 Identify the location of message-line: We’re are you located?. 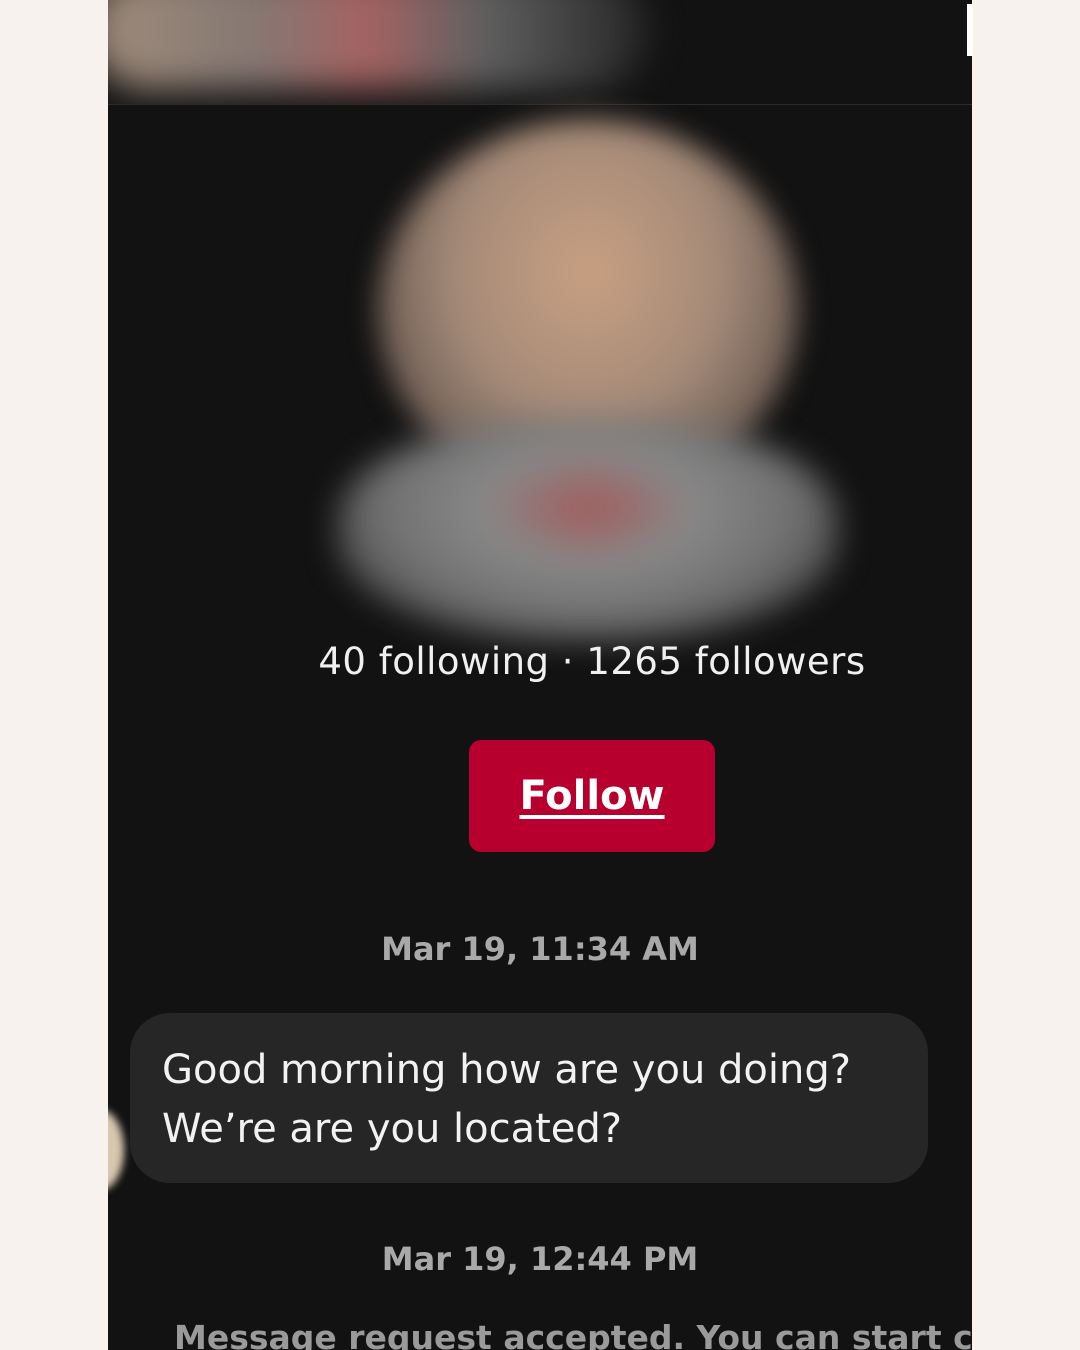
(392, 1129).